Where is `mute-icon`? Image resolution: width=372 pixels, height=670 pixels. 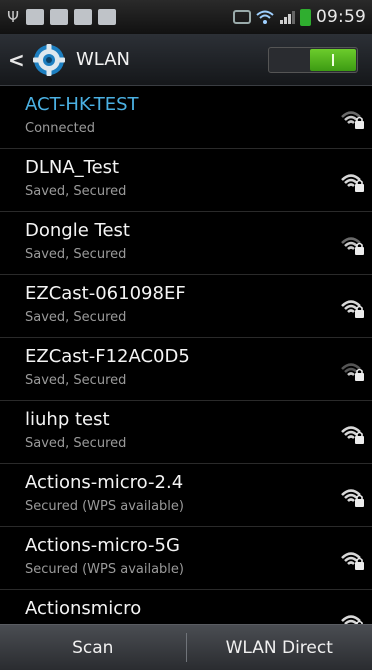 mute-icon is located at coordinates (242, 17).